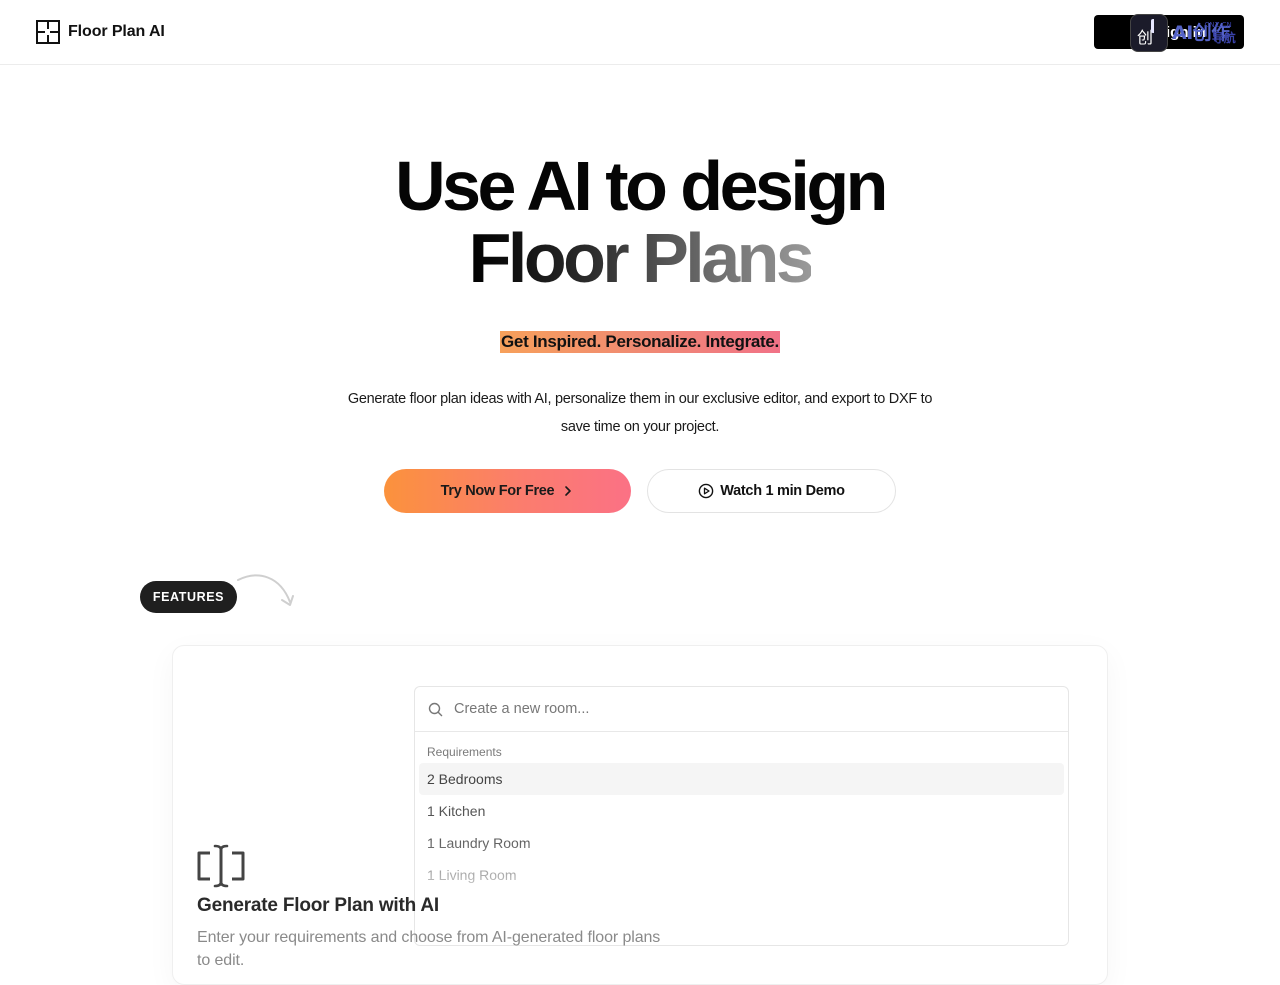  I want to click on requirements-group-label: Requirements, so click(464, 752).